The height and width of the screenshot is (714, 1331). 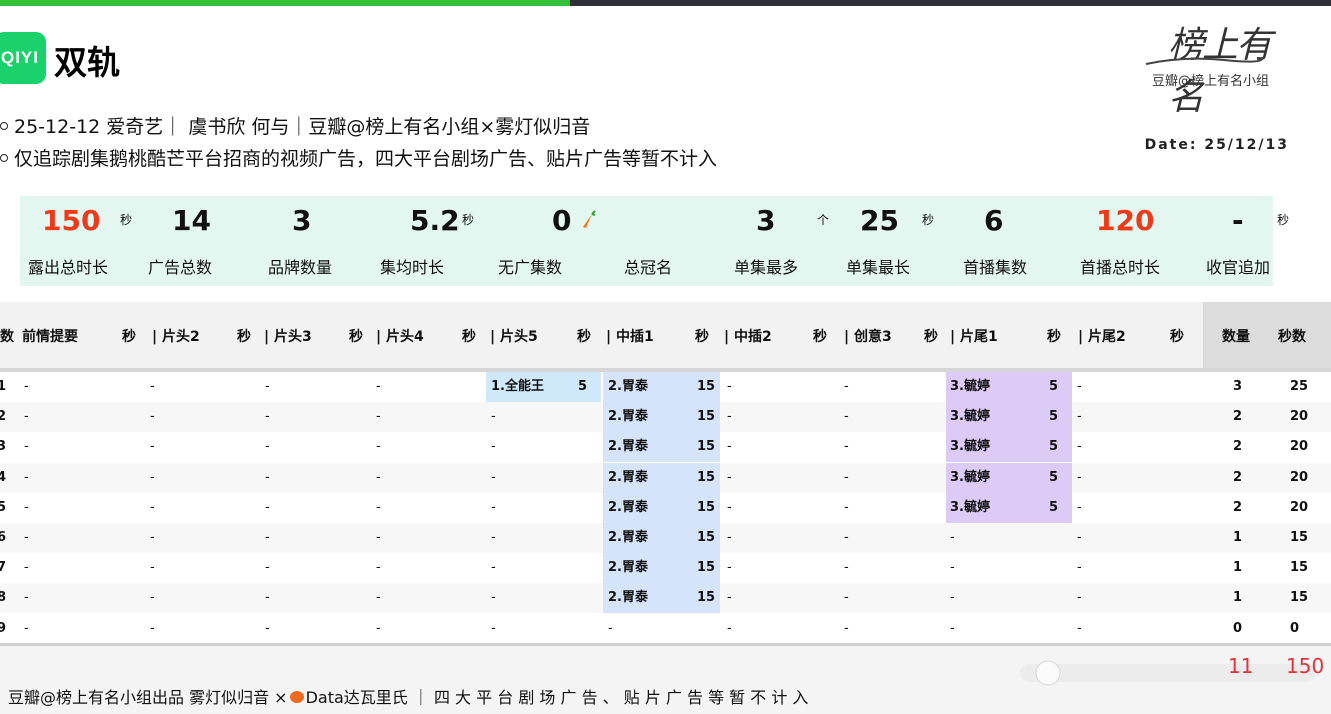 What do you see at coordinates (823, 220) in the screenshot?
I see `stat-unit: 个` at bounding box center [823, 220].